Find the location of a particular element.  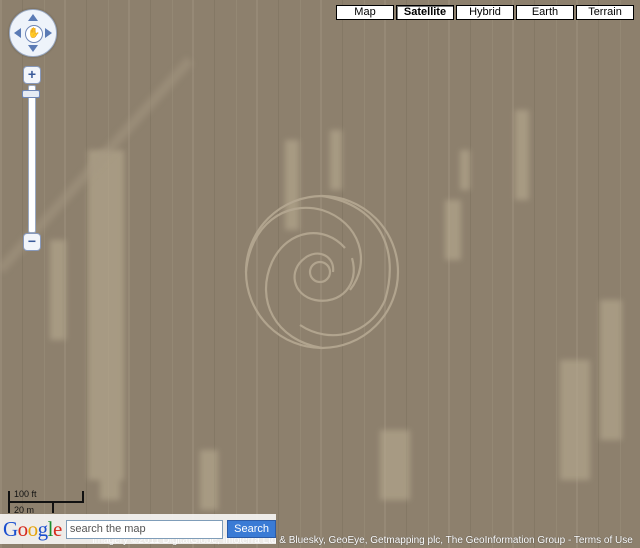

map-type-hybrid-button: Hybrid is located at coordinates (485, 12).